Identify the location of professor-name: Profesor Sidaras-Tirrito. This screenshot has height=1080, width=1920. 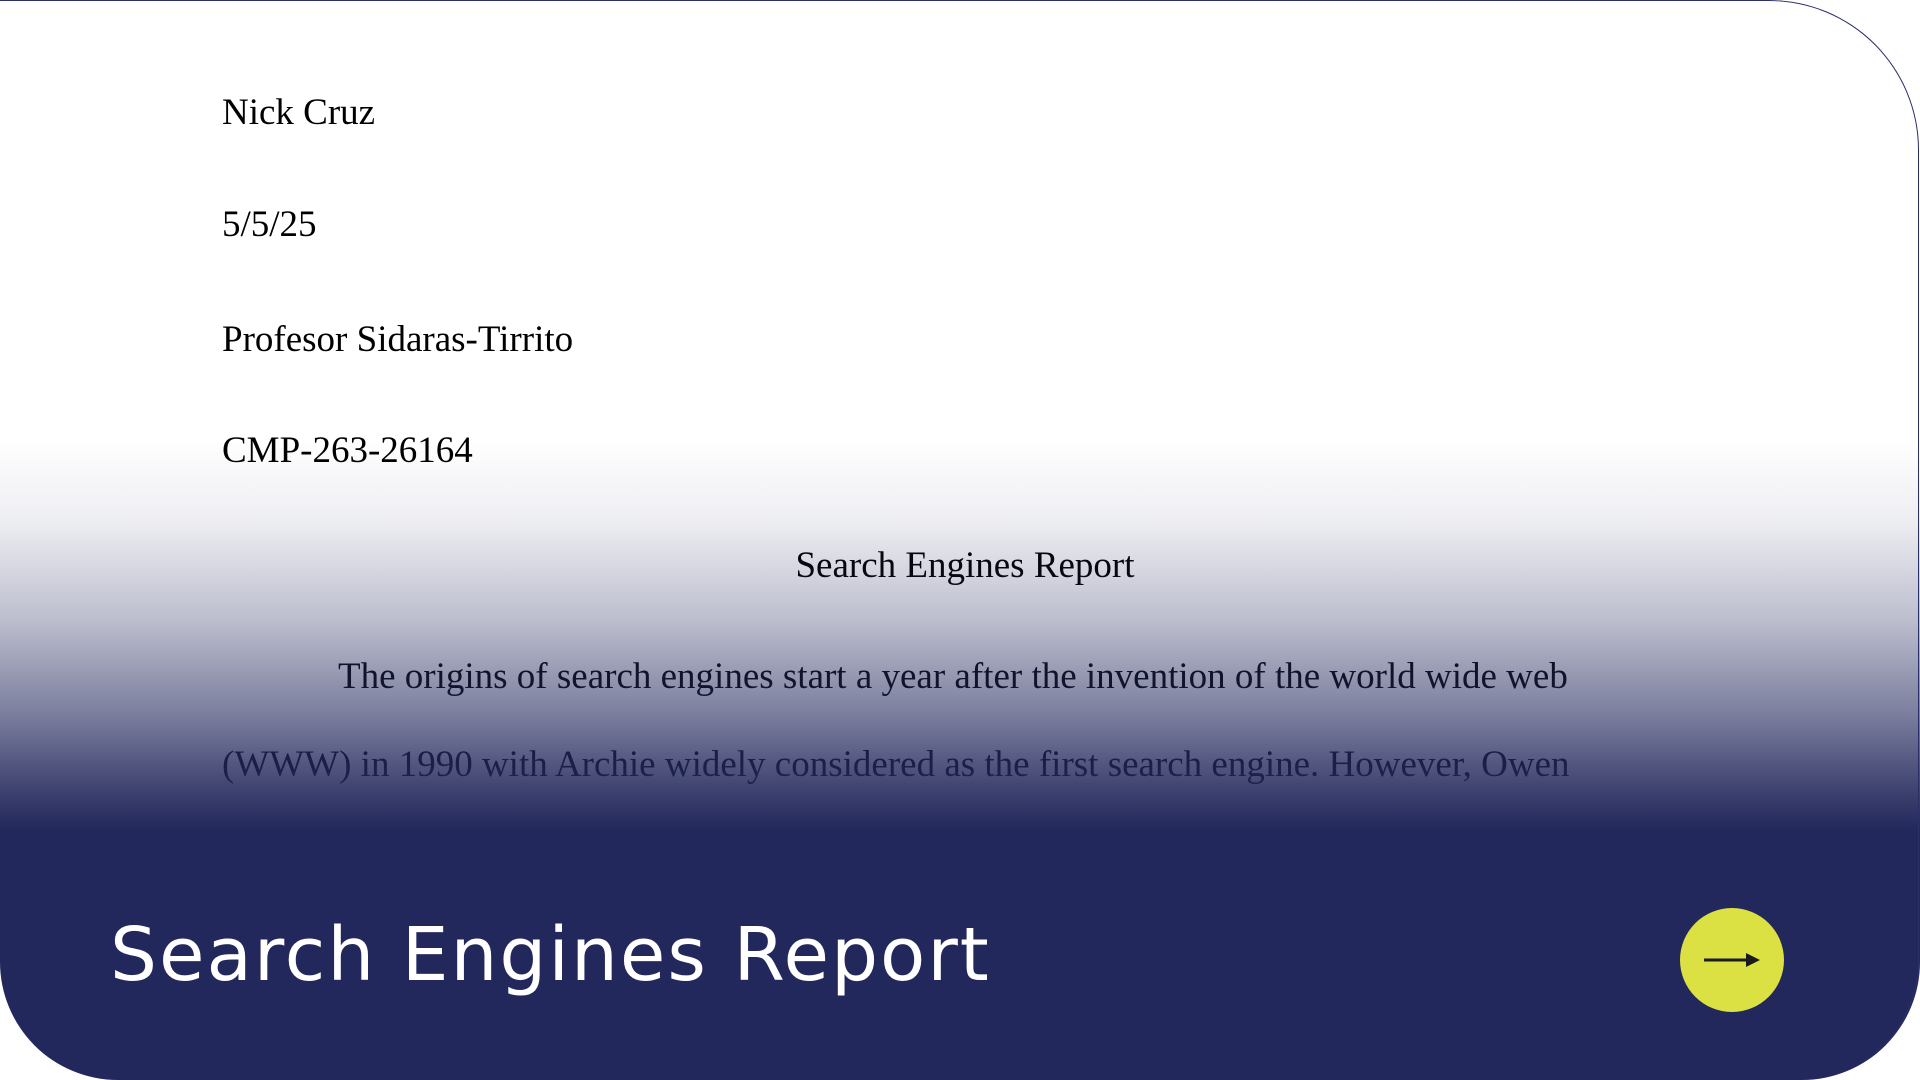
(398, 339).